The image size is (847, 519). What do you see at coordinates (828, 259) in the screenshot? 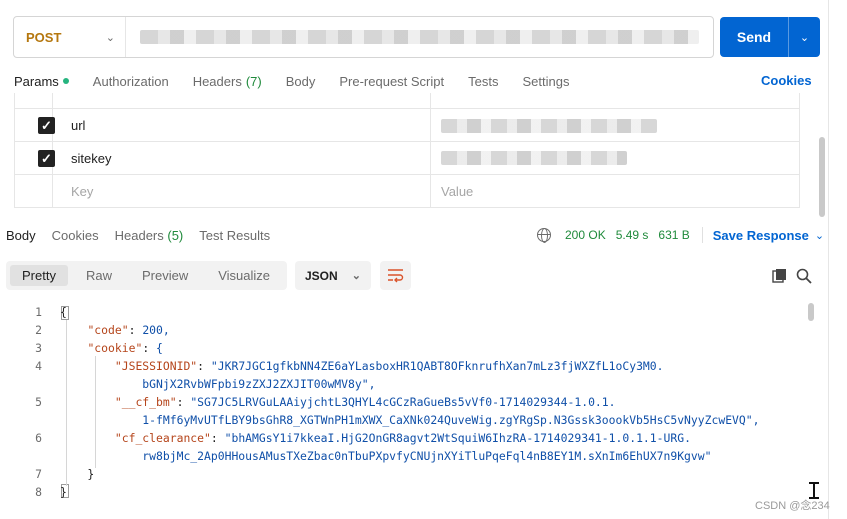
I see `panel-divider` at bounding box center [828, 259].